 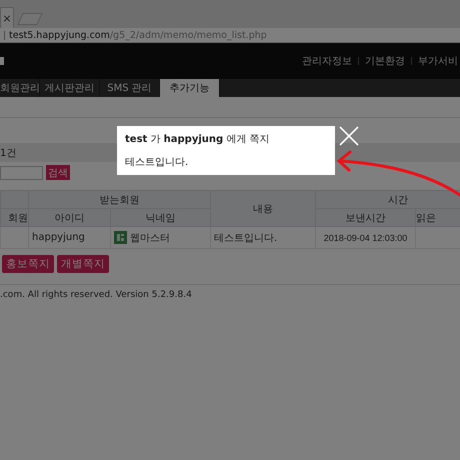 I want to click on nav-tab: 추가기능, so click(x=190, y=88).